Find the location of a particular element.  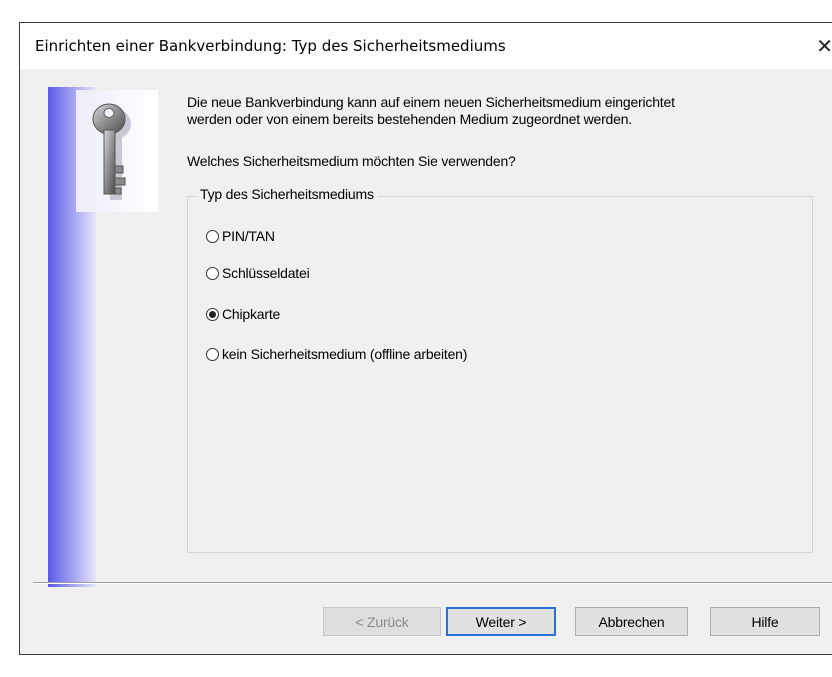

groupbox-label: Typ des Sicherheitsmediums is located at coordinates (287, 194).